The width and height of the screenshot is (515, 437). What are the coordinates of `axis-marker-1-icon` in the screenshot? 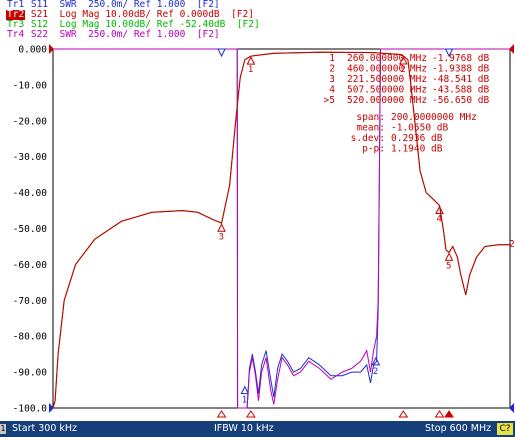 It's located at (250, 414).